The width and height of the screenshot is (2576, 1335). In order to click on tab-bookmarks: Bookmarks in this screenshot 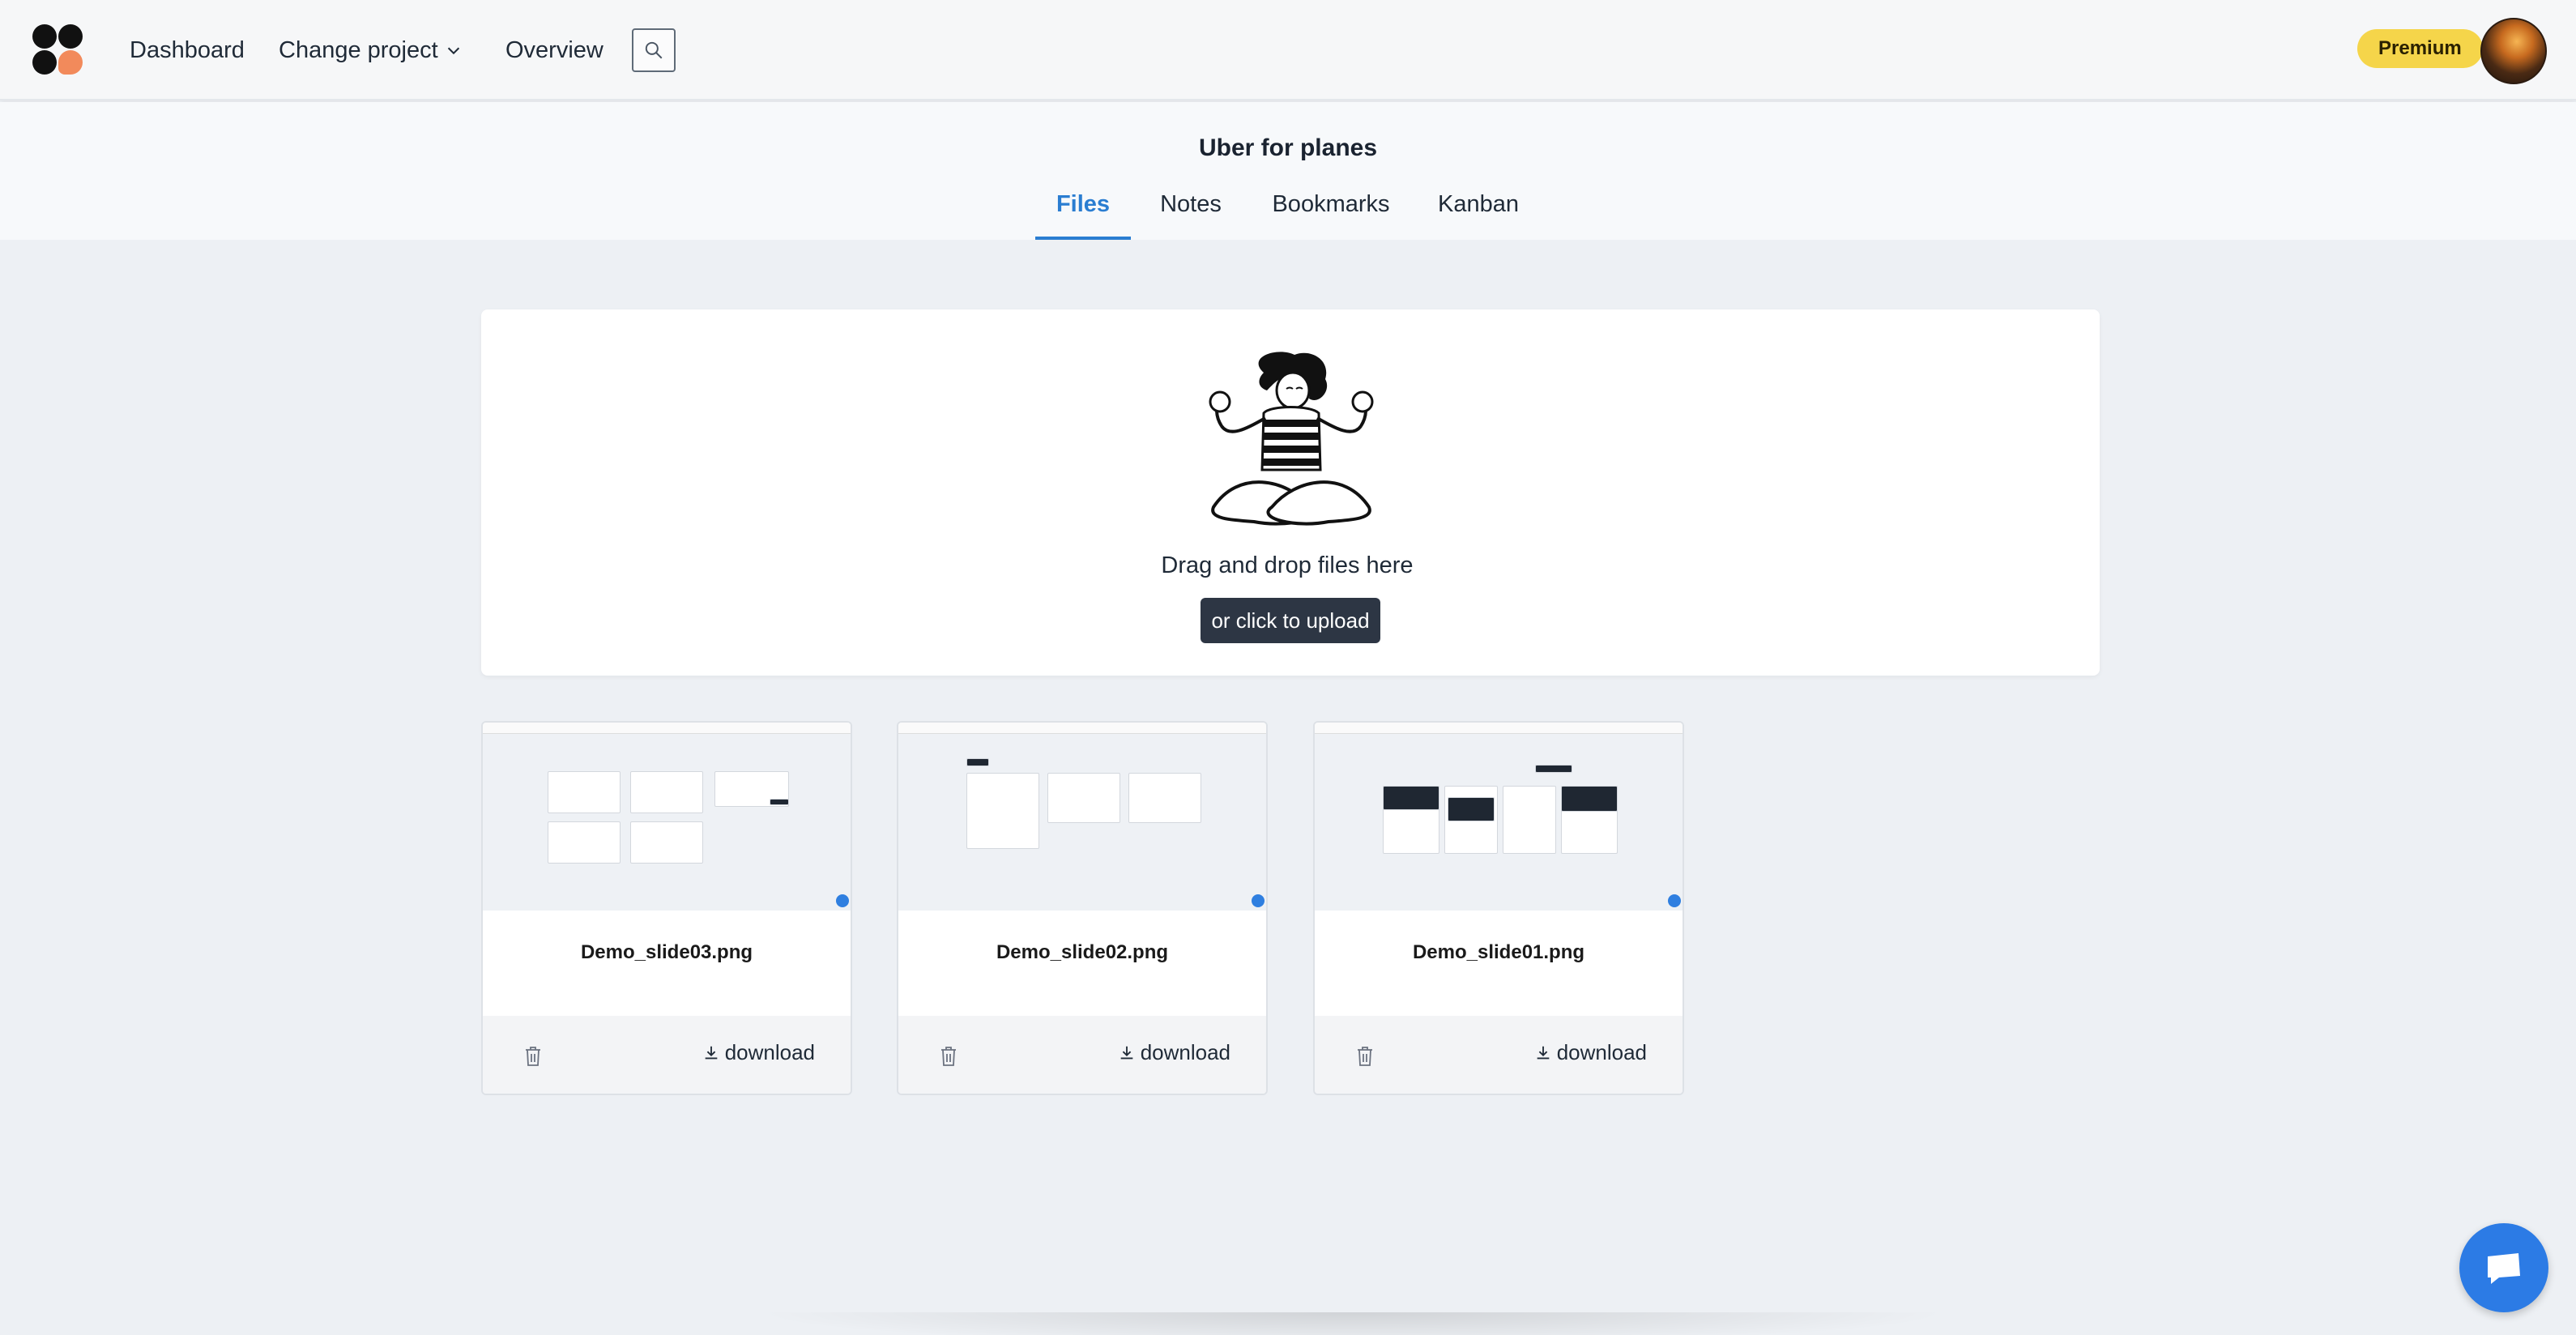, I will do `click(1331, 210)`.